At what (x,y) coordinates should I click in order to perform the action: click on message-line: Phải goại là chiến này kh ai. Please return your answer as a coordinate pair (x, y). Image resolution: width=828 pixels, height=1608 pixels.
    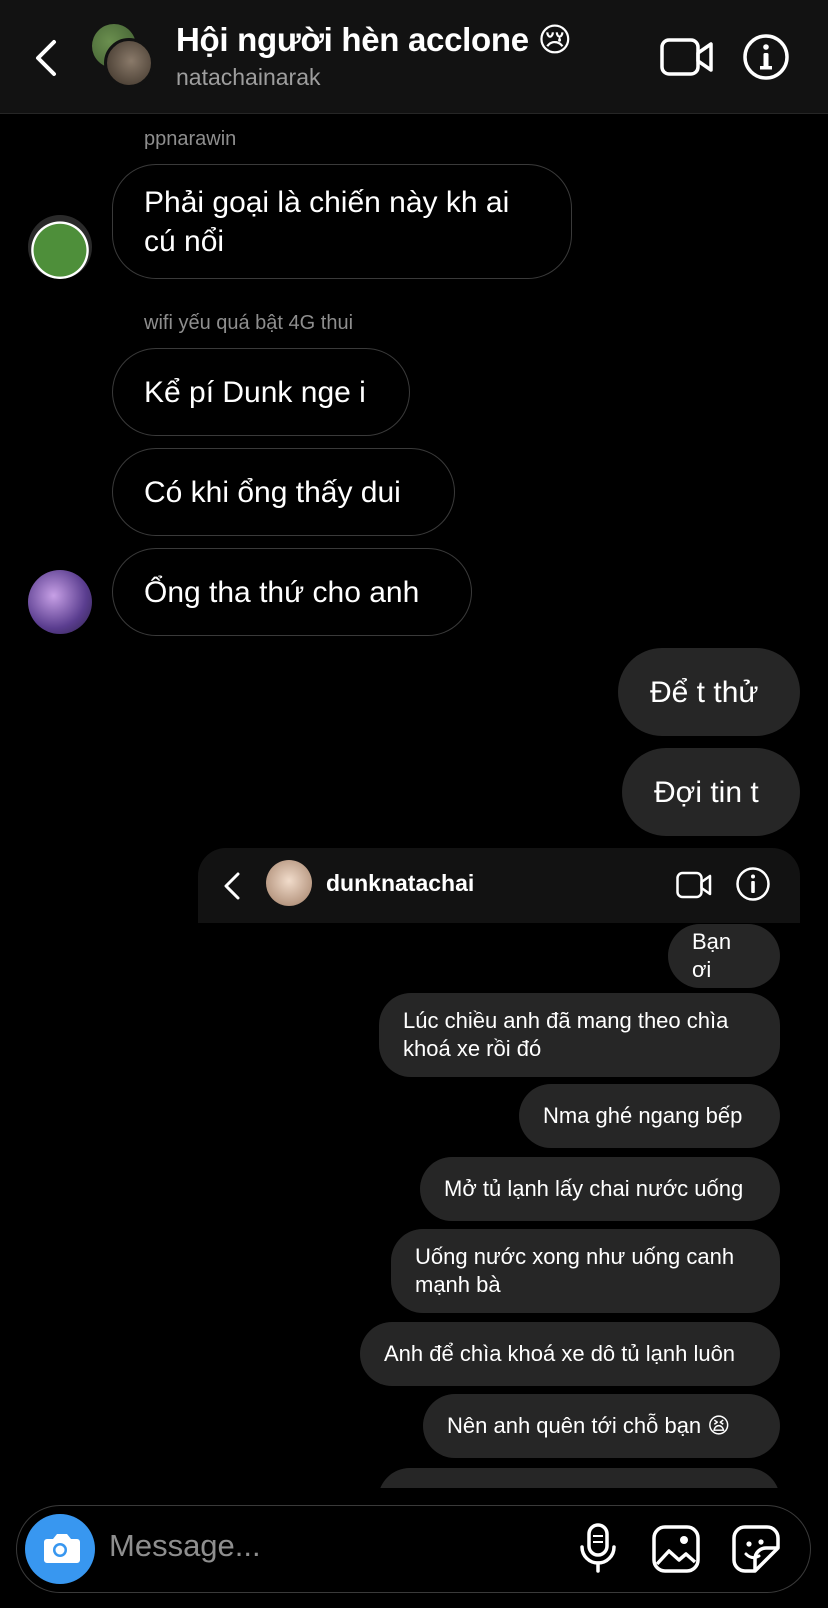
    Looking at the image, I should click on (327, 202).